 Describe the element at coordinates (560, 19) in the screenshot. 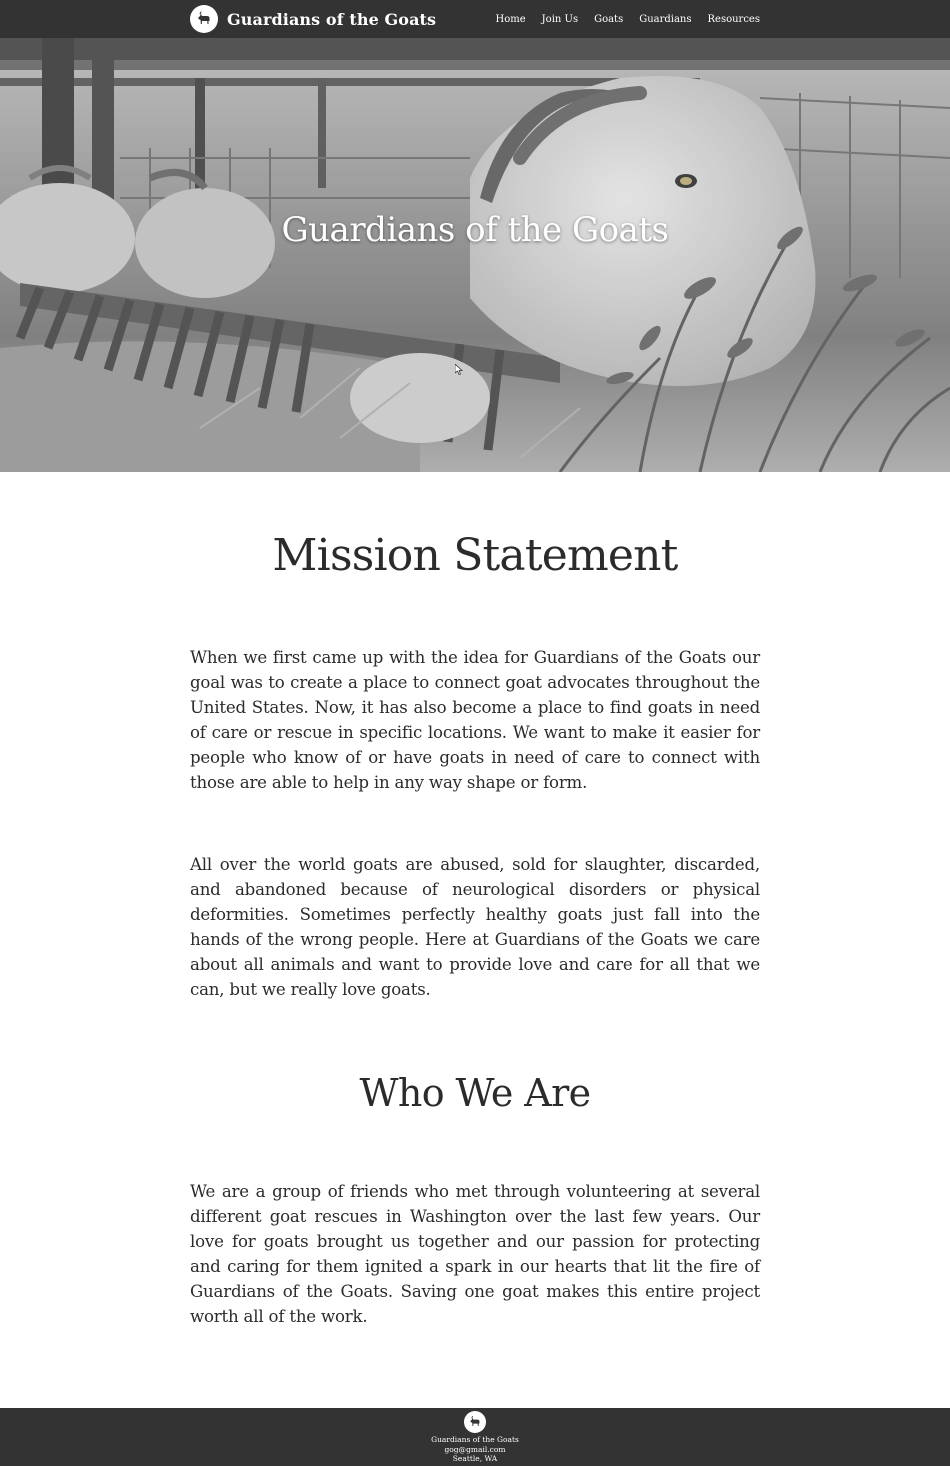

I see `nav-link-join-us: Join Us` at that location.